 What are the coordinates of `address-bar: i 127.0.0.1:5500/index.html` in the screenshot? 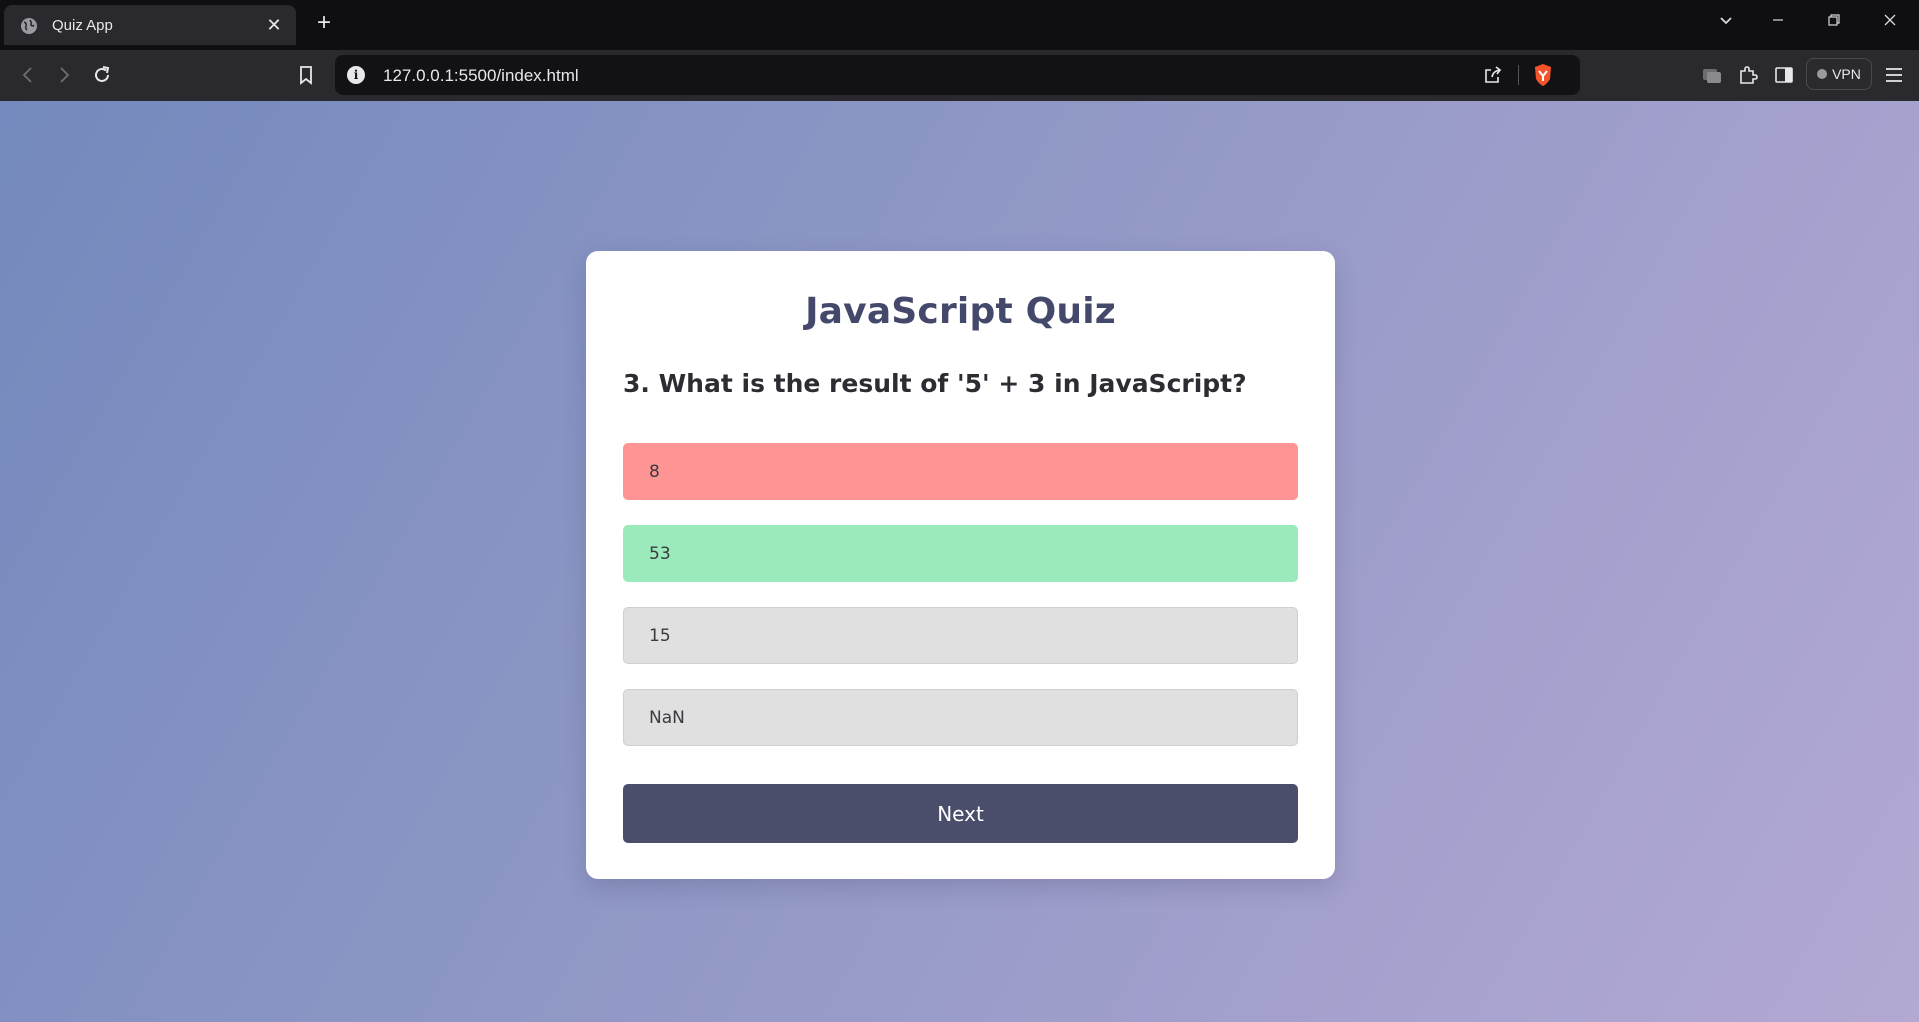 It's located at (957, 75).